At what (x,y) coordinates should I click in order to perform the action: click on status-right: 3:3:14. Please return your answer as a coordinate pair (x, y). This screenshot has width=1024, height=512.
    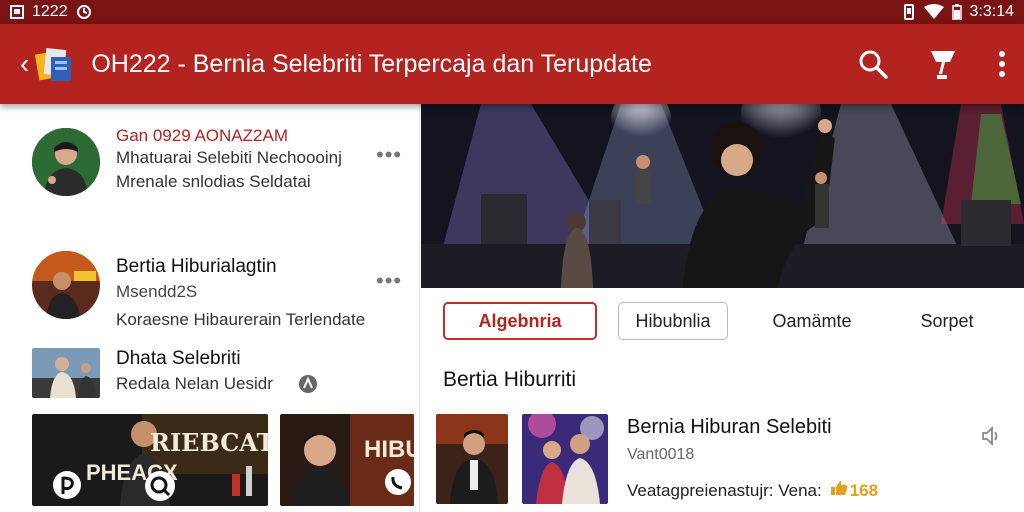
    Looking at the image, I should click on (958, 12).